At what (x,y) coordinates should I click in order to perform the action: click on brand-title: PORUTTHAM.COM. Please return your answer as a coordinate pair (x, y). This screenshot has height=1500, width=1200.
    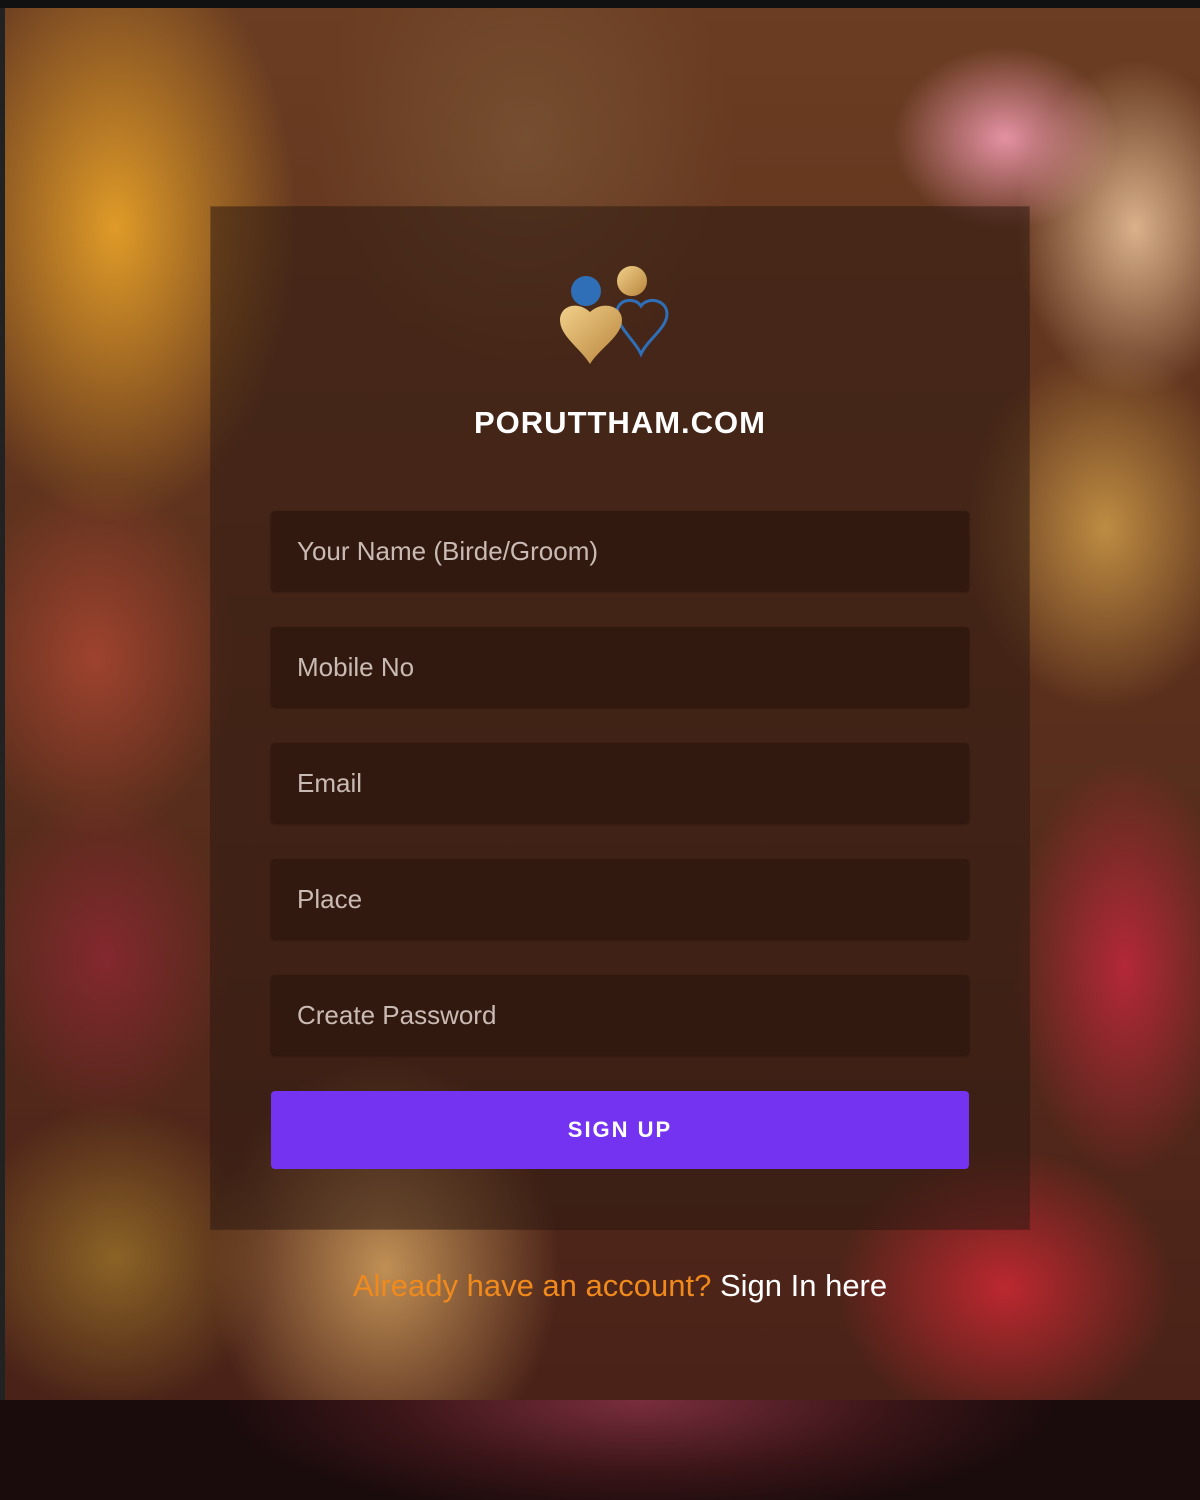
    Looking at the image, I should click on (620, 422).